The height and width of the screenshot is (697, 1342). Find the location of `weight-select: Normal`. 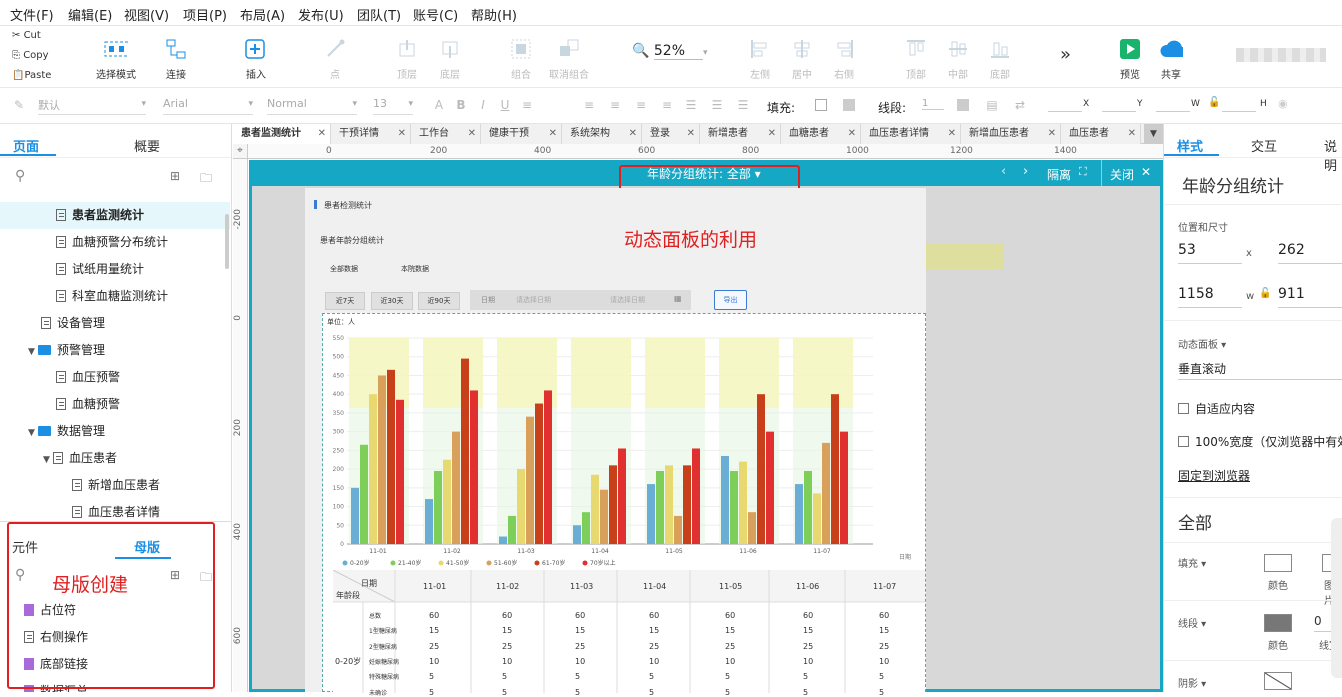

weight-select: Normal is located at coordinates (312, 106).